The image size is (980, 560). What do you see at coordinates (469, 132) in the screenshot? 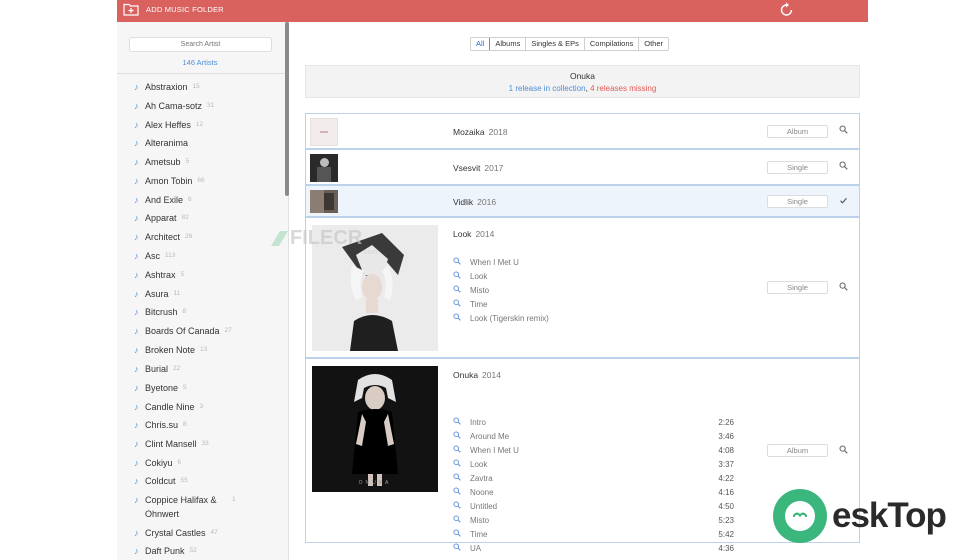
I see `release-name: Mozaika` at bounding box center [469, 132].